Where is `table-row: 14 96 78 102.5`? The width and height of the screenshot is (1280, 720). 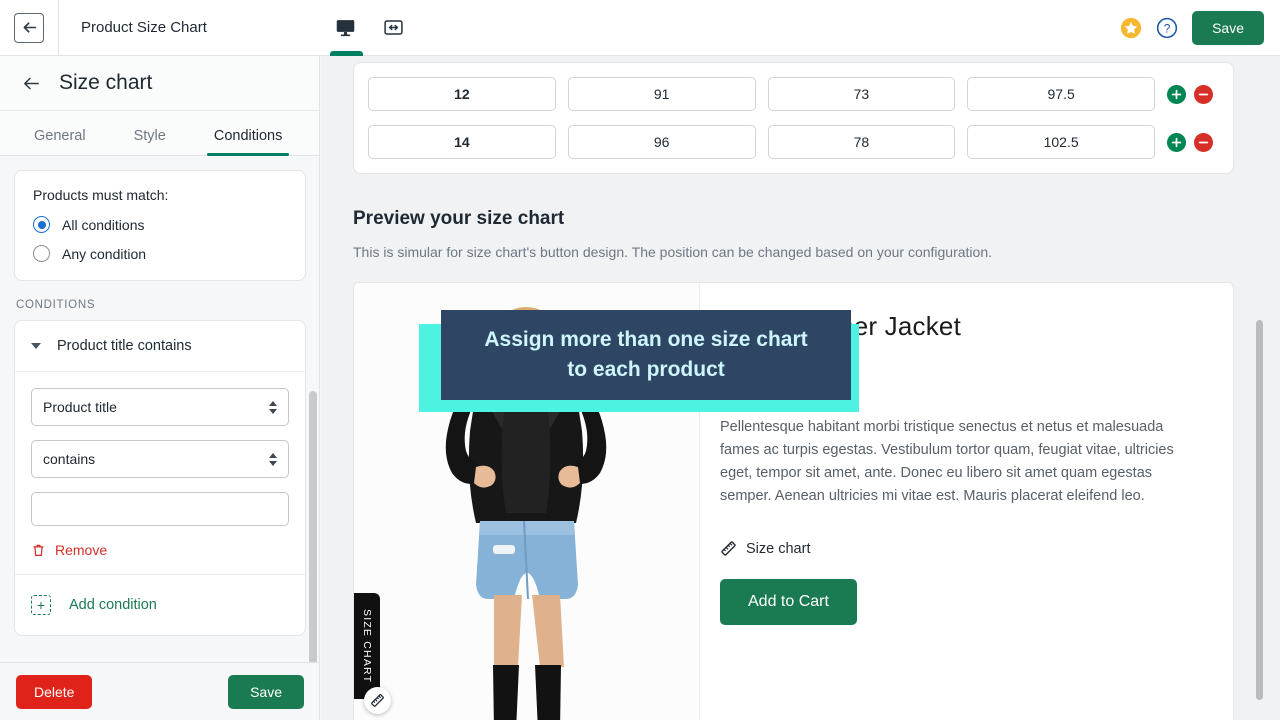 table-row: 14 96 78 102.5 is located at coordinates (793, 135).